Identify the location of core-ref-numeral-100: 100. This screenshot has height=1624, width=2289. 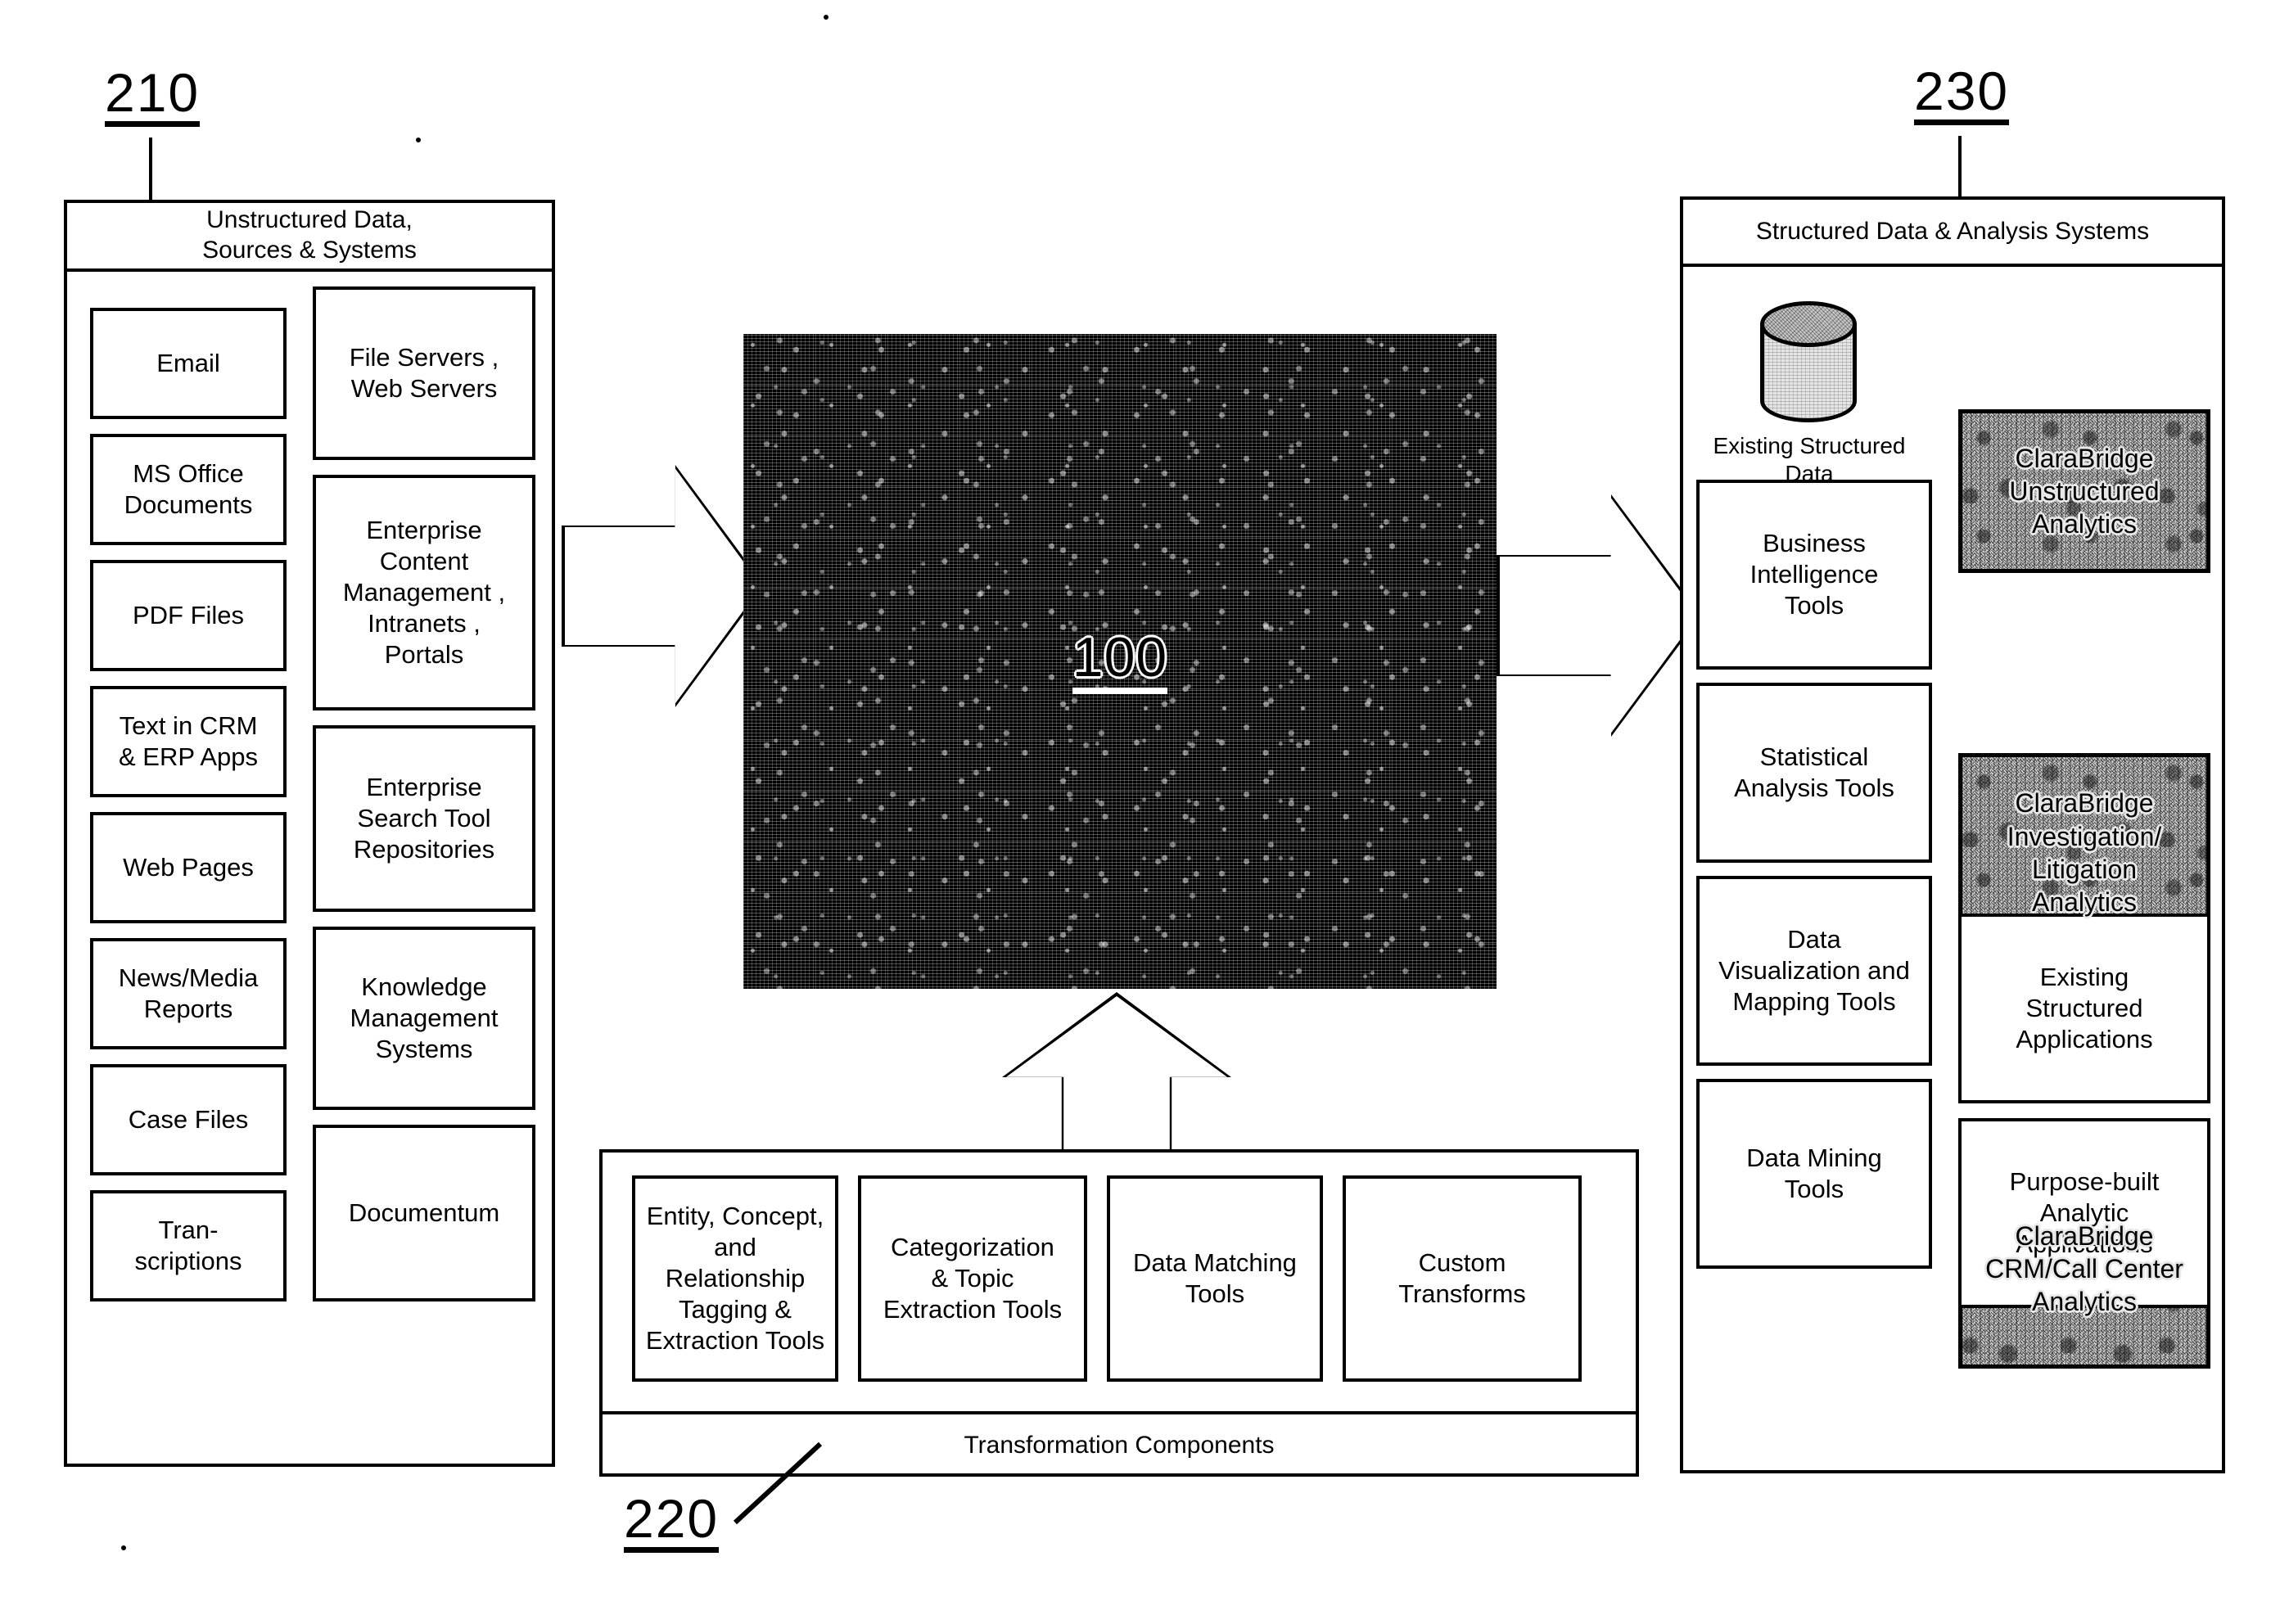
(1120, 662).